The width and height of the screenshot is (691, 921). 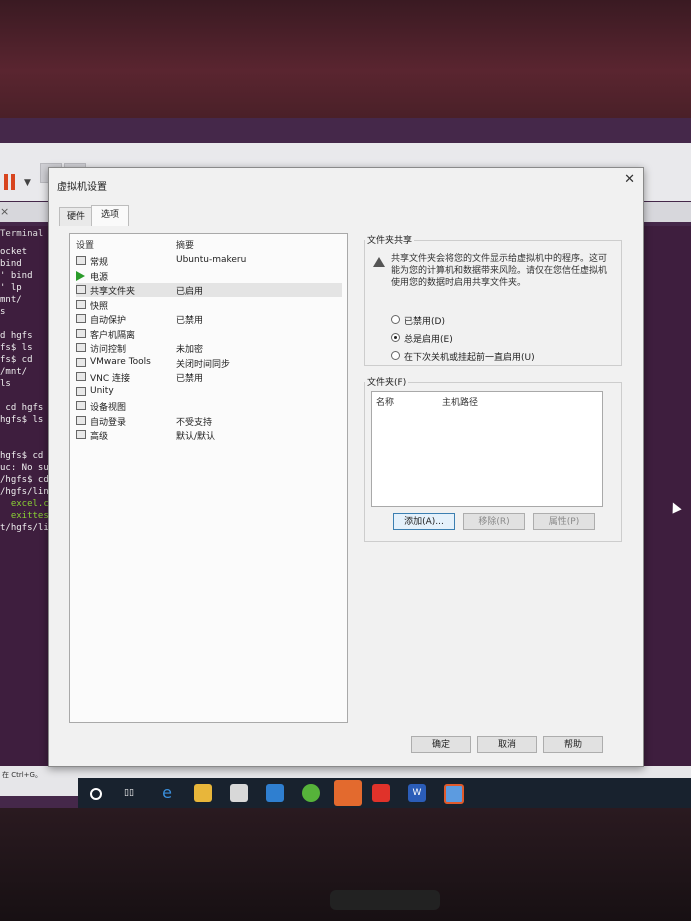 I want to click on radio-always-enabled: 总是启用(E), so click(x=491, y=338).